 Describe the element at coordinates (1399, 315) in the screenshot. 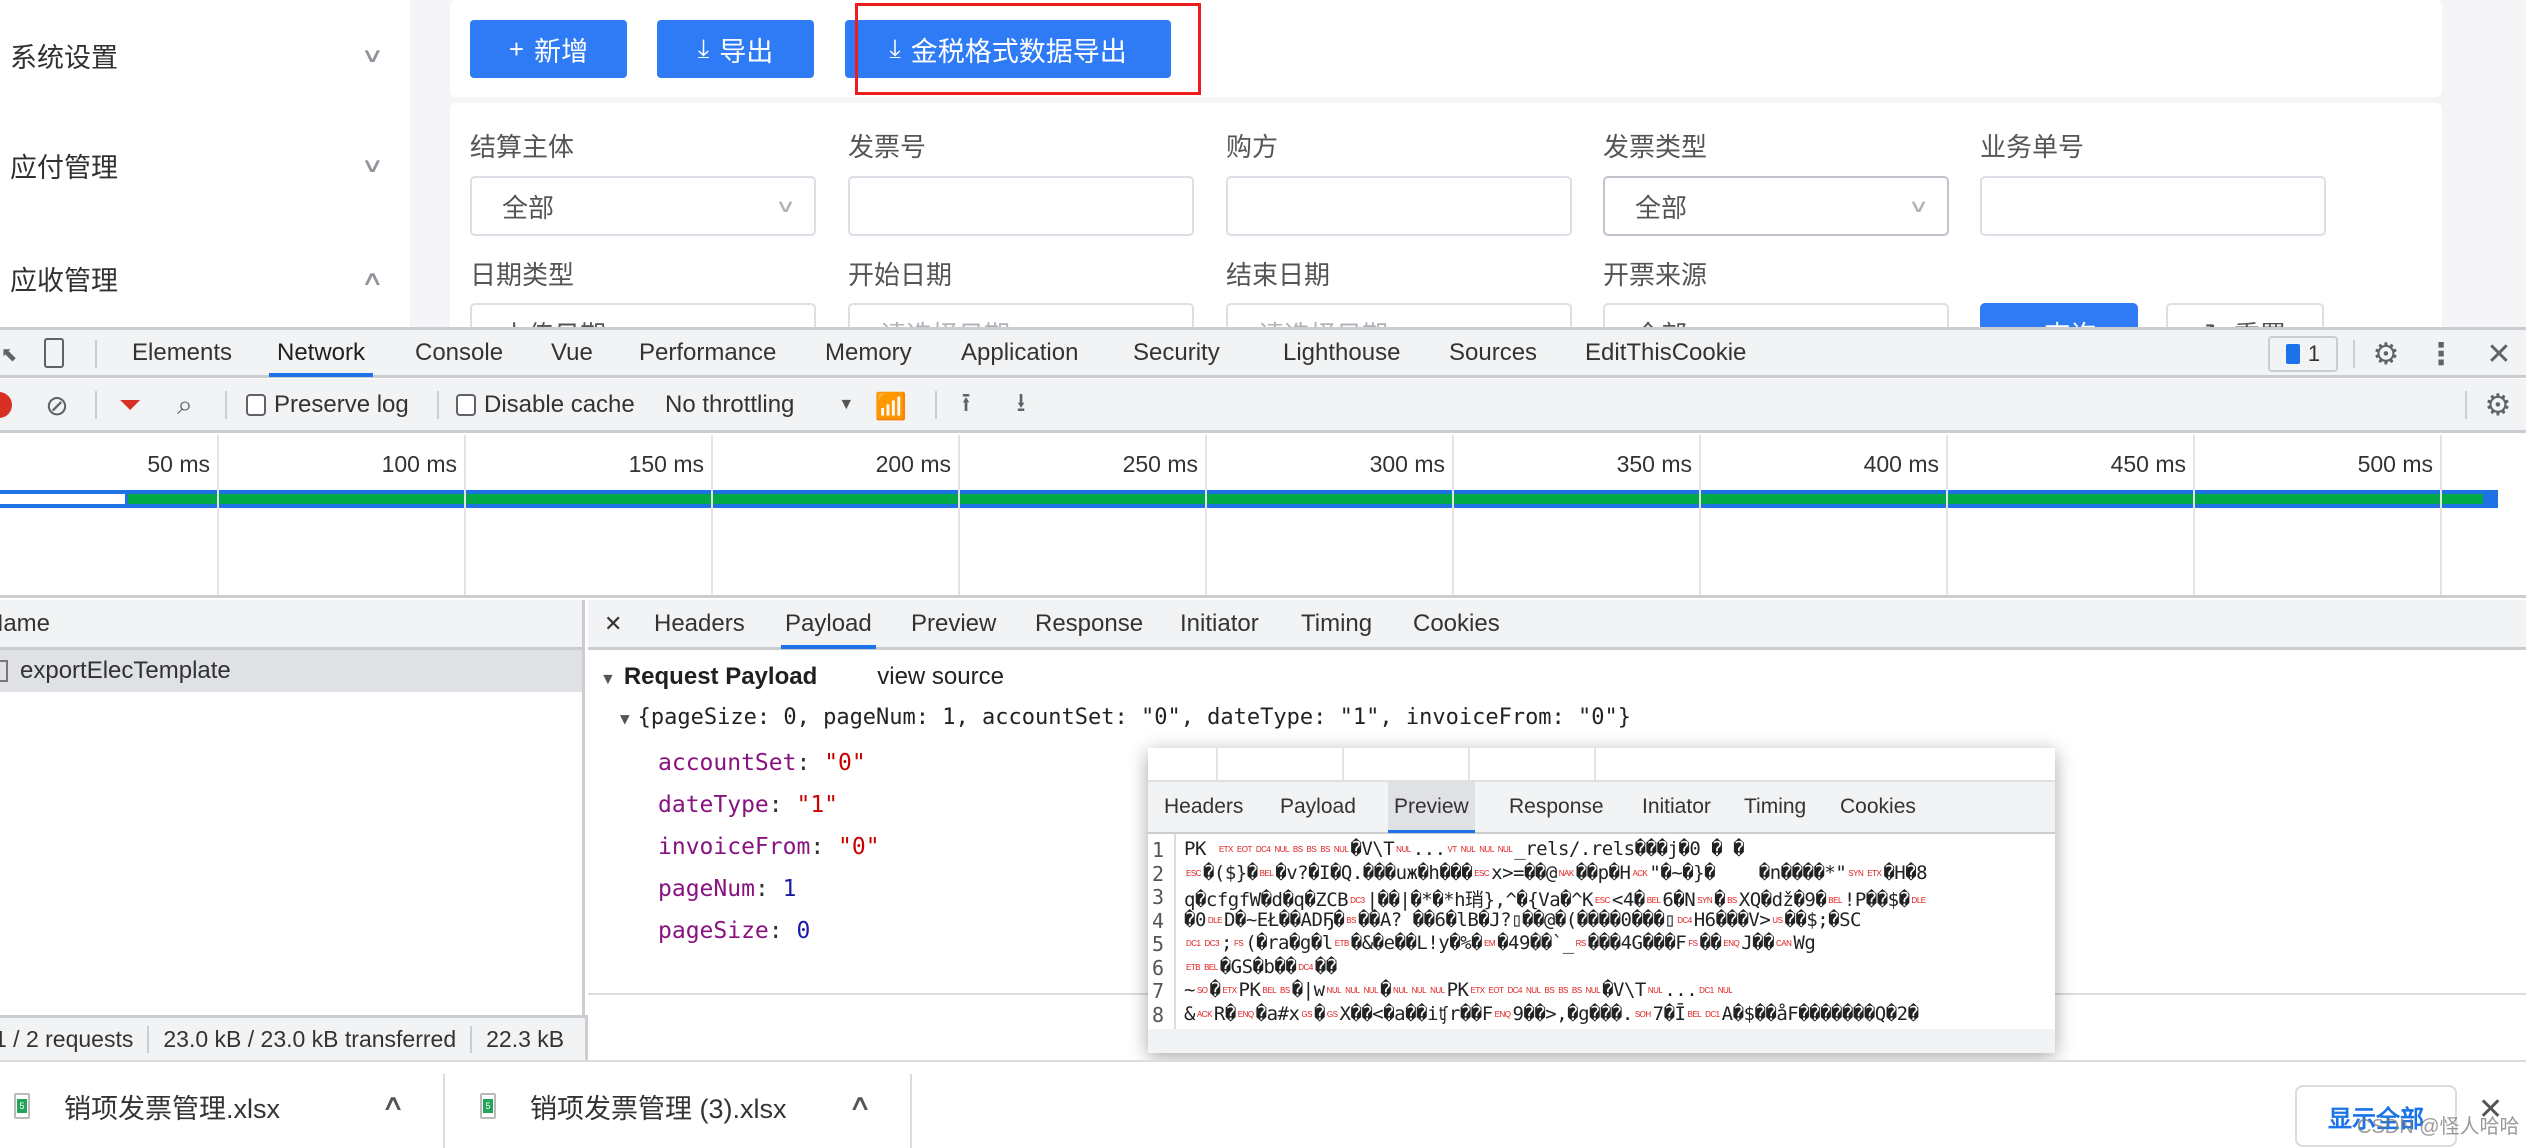

I see `end-date-picker: 请选择日期` at that location.